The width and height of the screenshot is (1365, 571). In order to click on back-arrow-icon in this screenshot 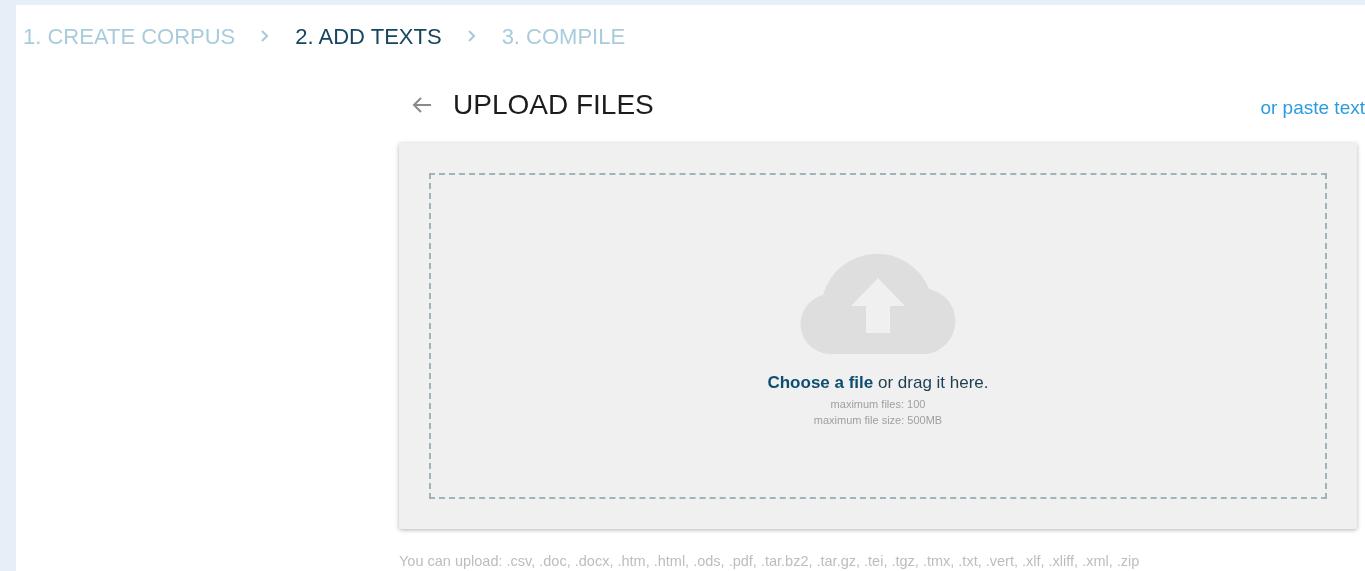, I will do `click(422, 105)`.